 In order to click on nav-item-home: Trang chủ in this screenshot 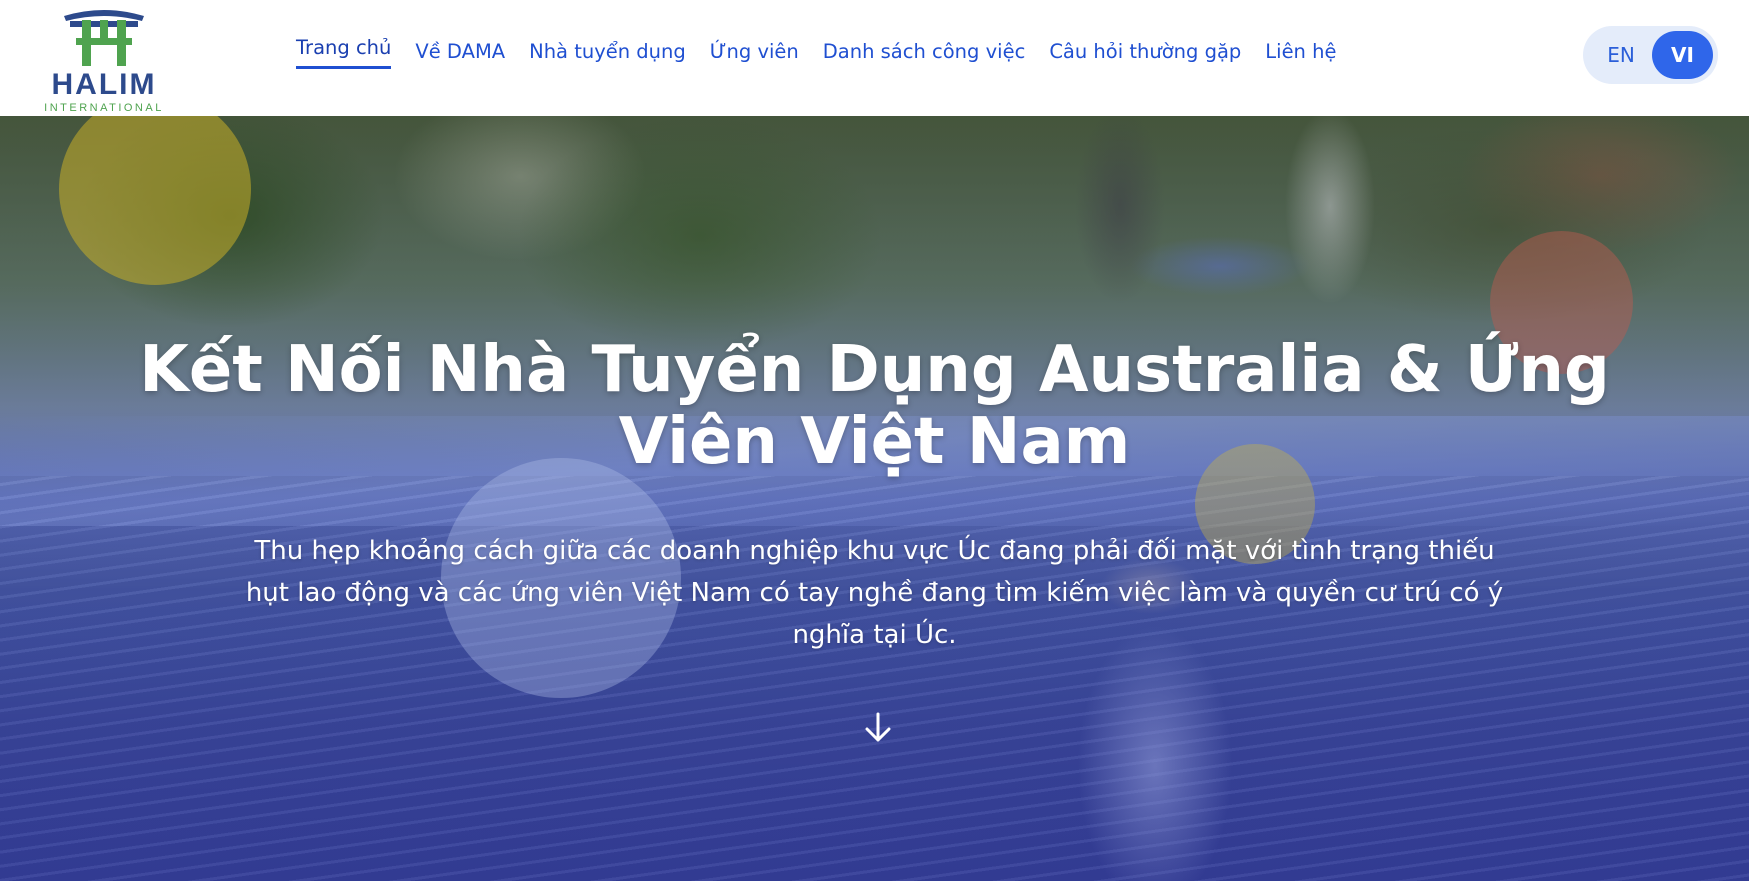, I will do `click(344, 52)`.